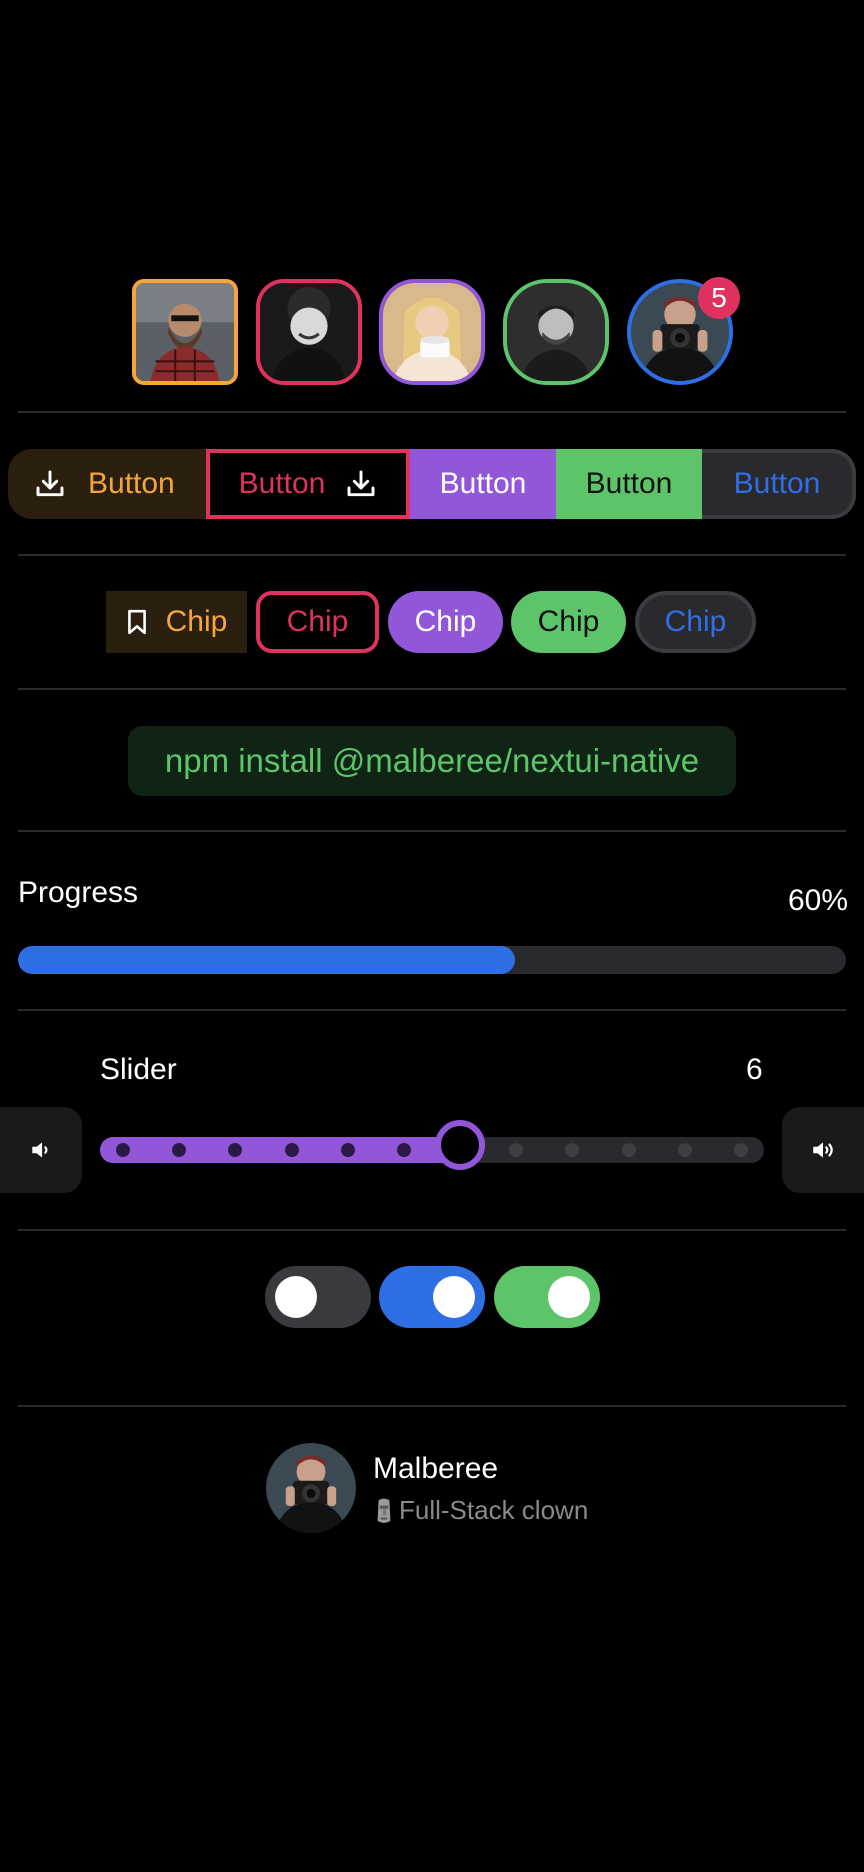 This screenshot has width=864, height=1872. I want to click on slider-value: 6, so click(754, 1069).